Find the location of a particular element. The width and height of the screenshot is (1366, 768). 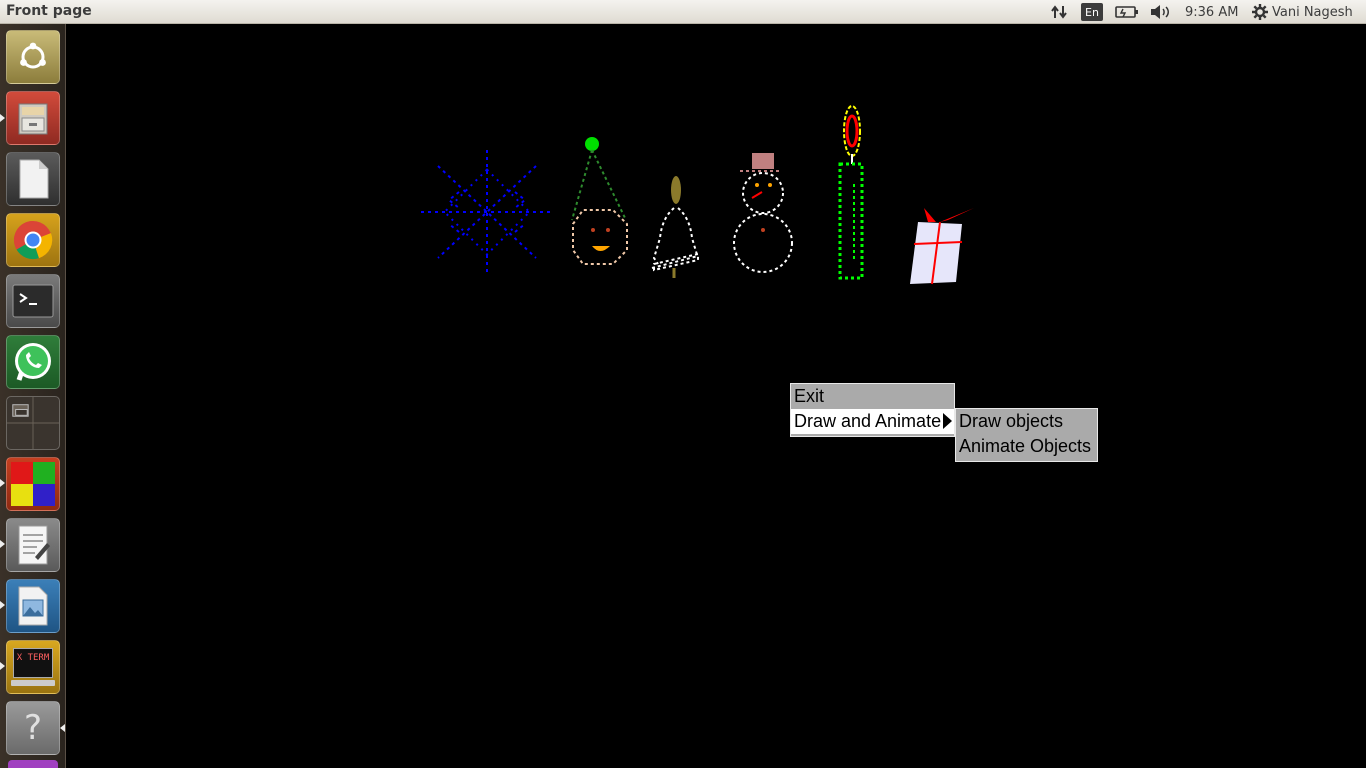

help-icon: ? is located at coordinates (33, 728).